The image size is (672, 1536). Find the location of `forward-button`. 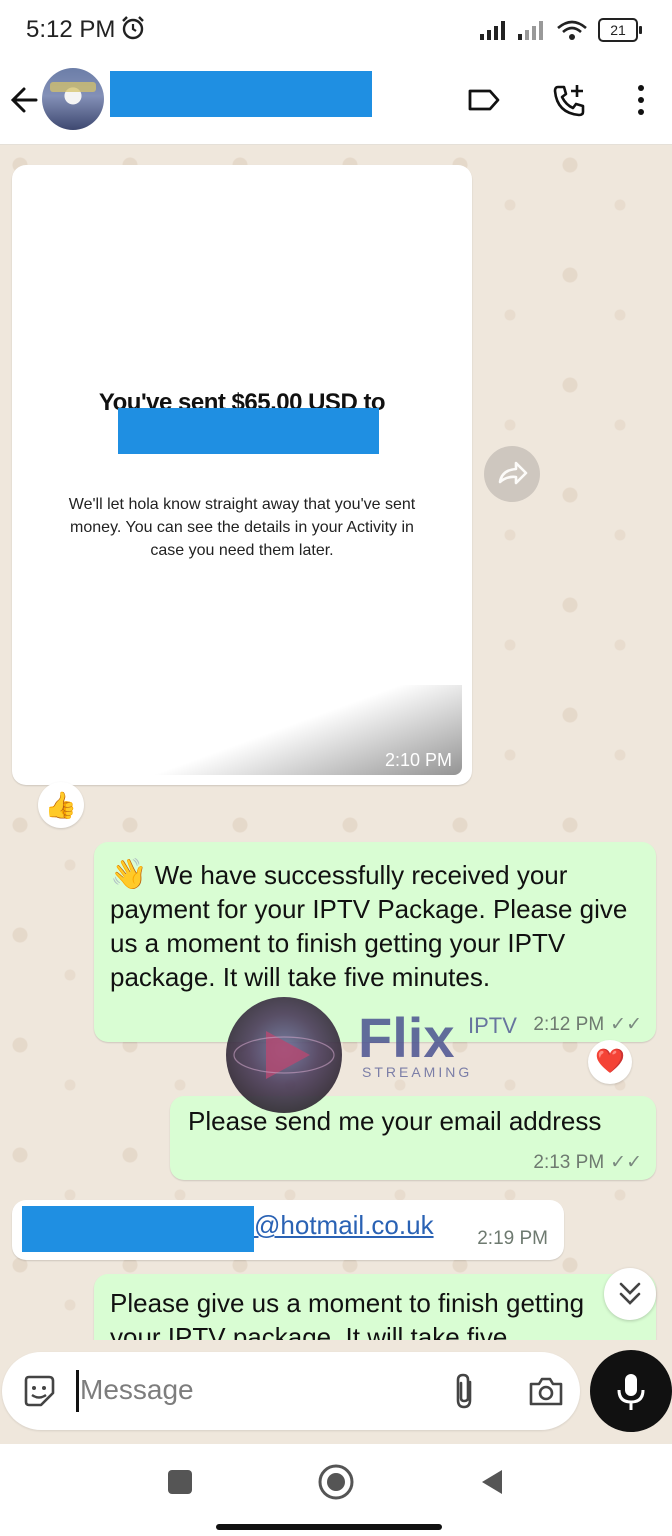

forward-button is located at coordinates (512, 474).